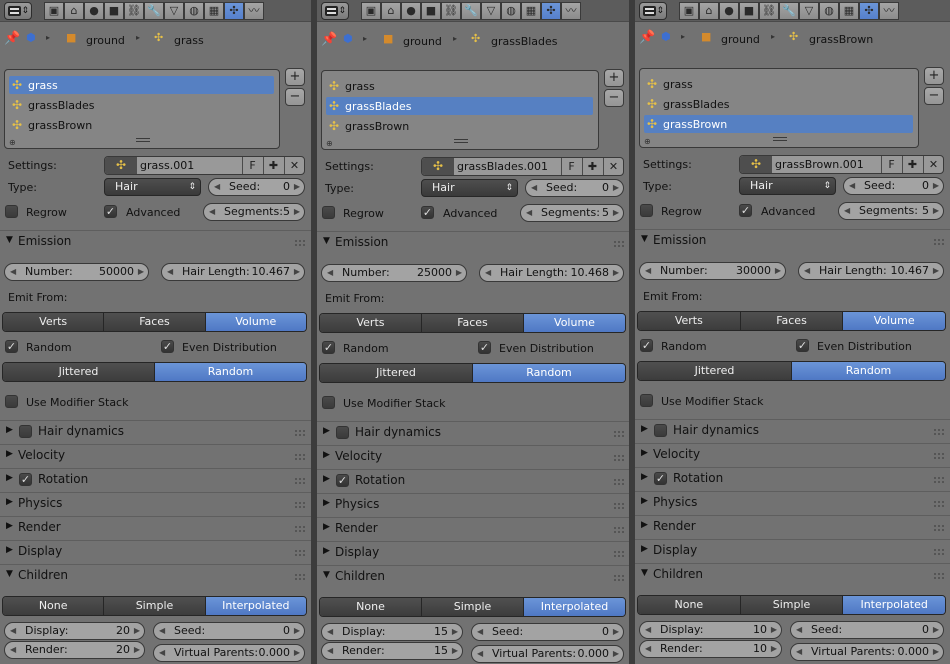 Image resolution: width=950 pixels, height=664 pixels. I want to click on children-render-field: Render: 15 ◀ ▶, so click(392, 651).